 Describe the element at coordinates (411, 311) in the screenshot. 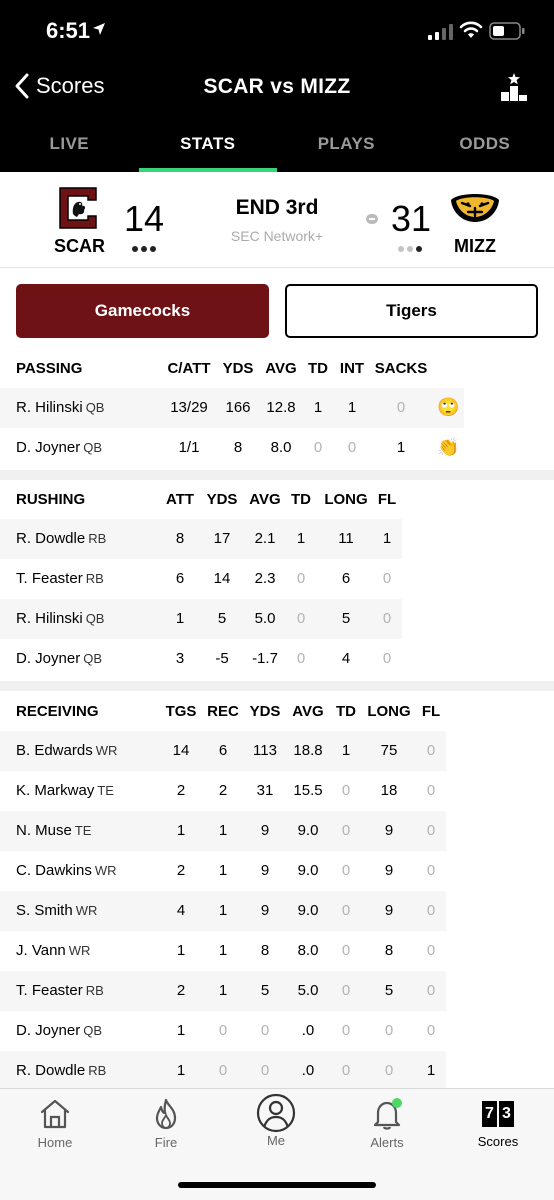

I see `tigers-button: Tigers` at that location.